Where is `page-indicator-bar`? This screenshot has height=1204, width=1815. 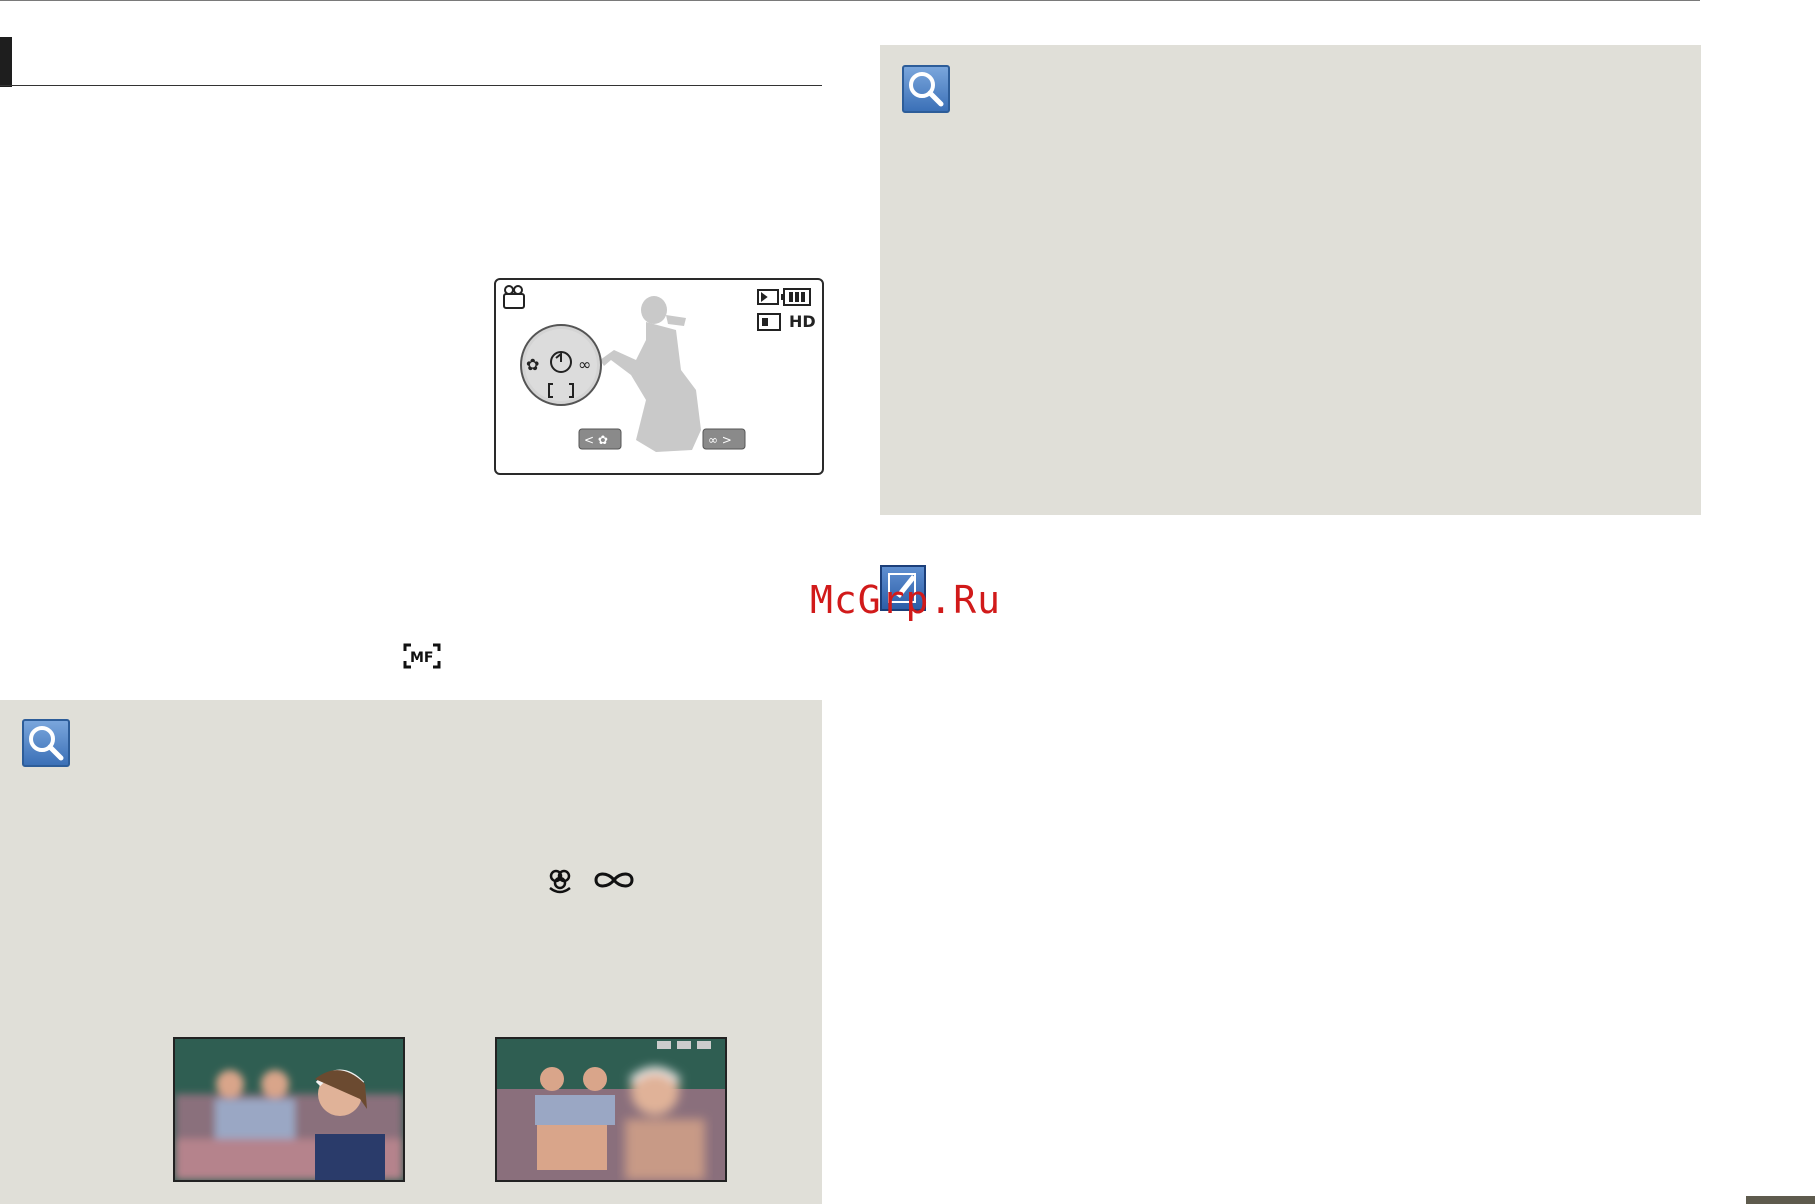 page-indicator-bar is located at coordinates (1780, 1200).